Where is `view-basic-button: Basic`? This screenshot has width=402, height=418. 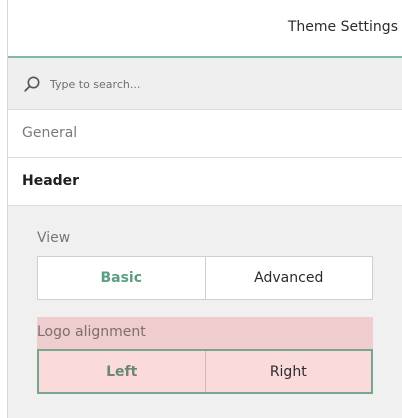
view-basic-button: Basic is located at coordinates (121, 278).